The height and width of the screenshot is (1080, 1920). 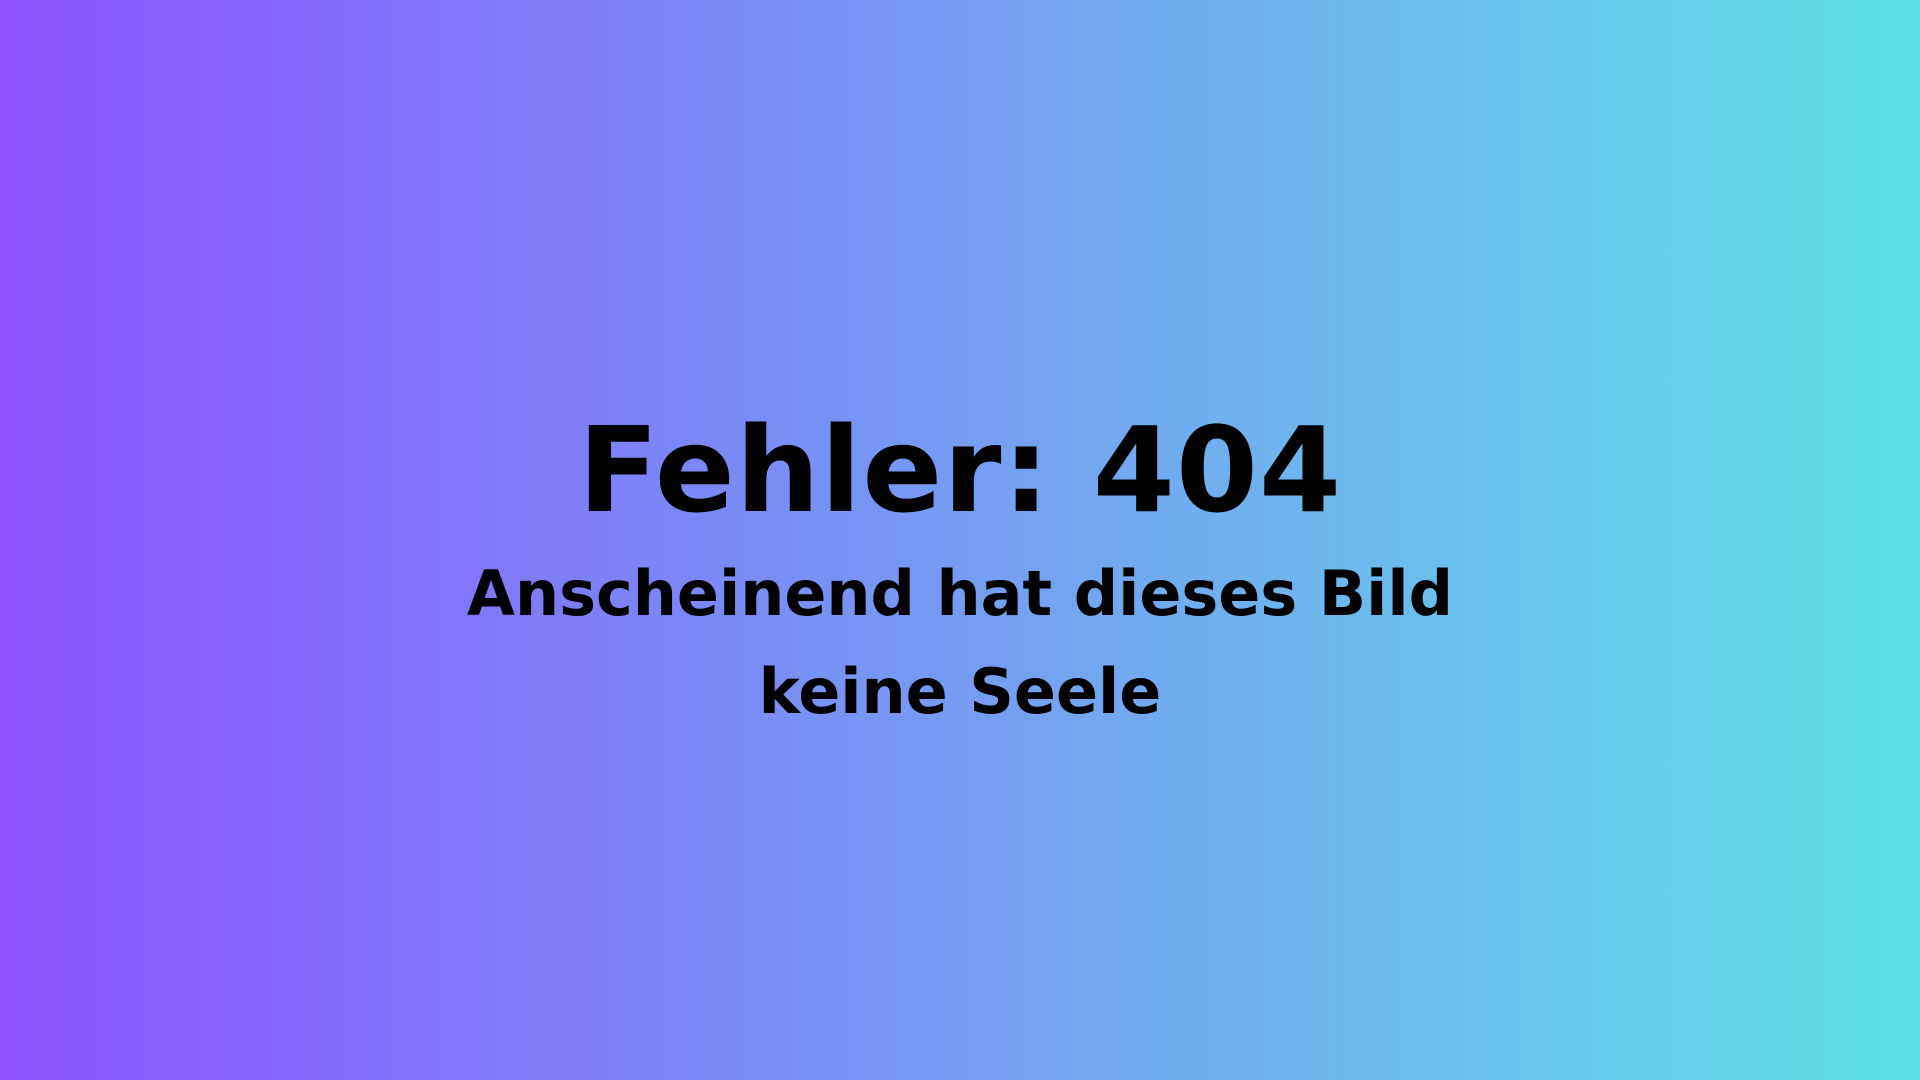 I want to click on error-title: Fehler: 404, so click(x=960, y=470).